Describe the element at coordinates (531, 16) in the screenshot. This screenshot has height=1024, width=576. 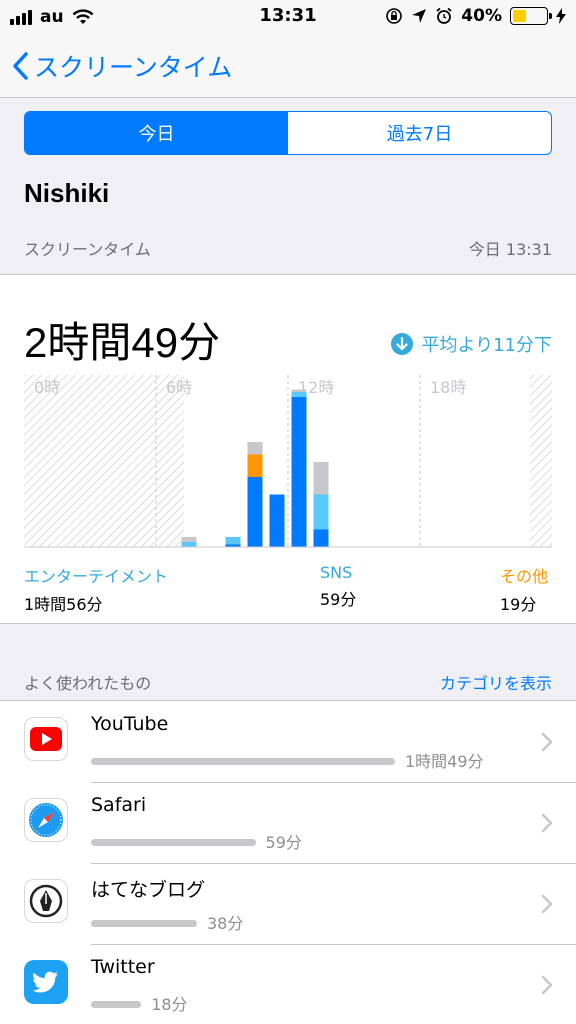
I see `battery-icon` at that location.